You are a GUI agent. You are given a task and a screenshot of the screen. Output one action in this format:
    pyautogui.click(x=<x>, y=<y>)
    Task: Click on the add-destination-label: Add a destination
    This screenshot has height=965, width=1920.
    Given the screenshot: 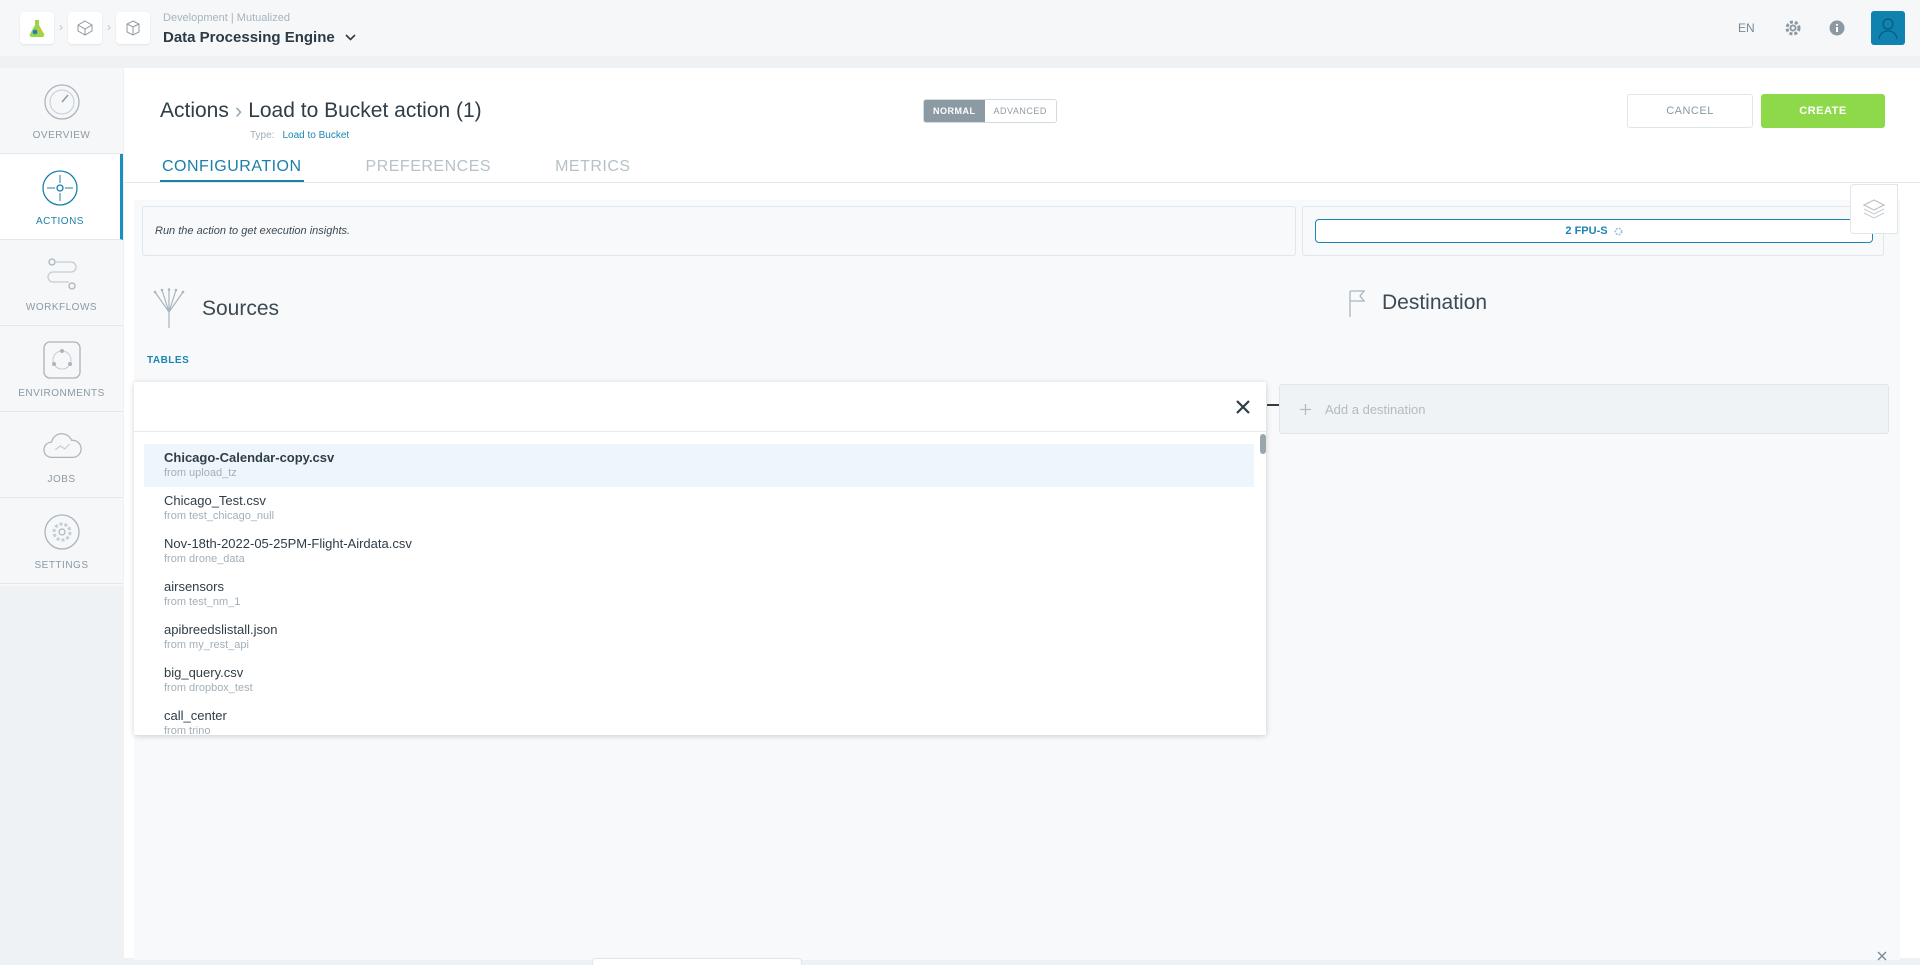 What is the action you would take?
    pyautogui.click(x=1375, y=409)
    